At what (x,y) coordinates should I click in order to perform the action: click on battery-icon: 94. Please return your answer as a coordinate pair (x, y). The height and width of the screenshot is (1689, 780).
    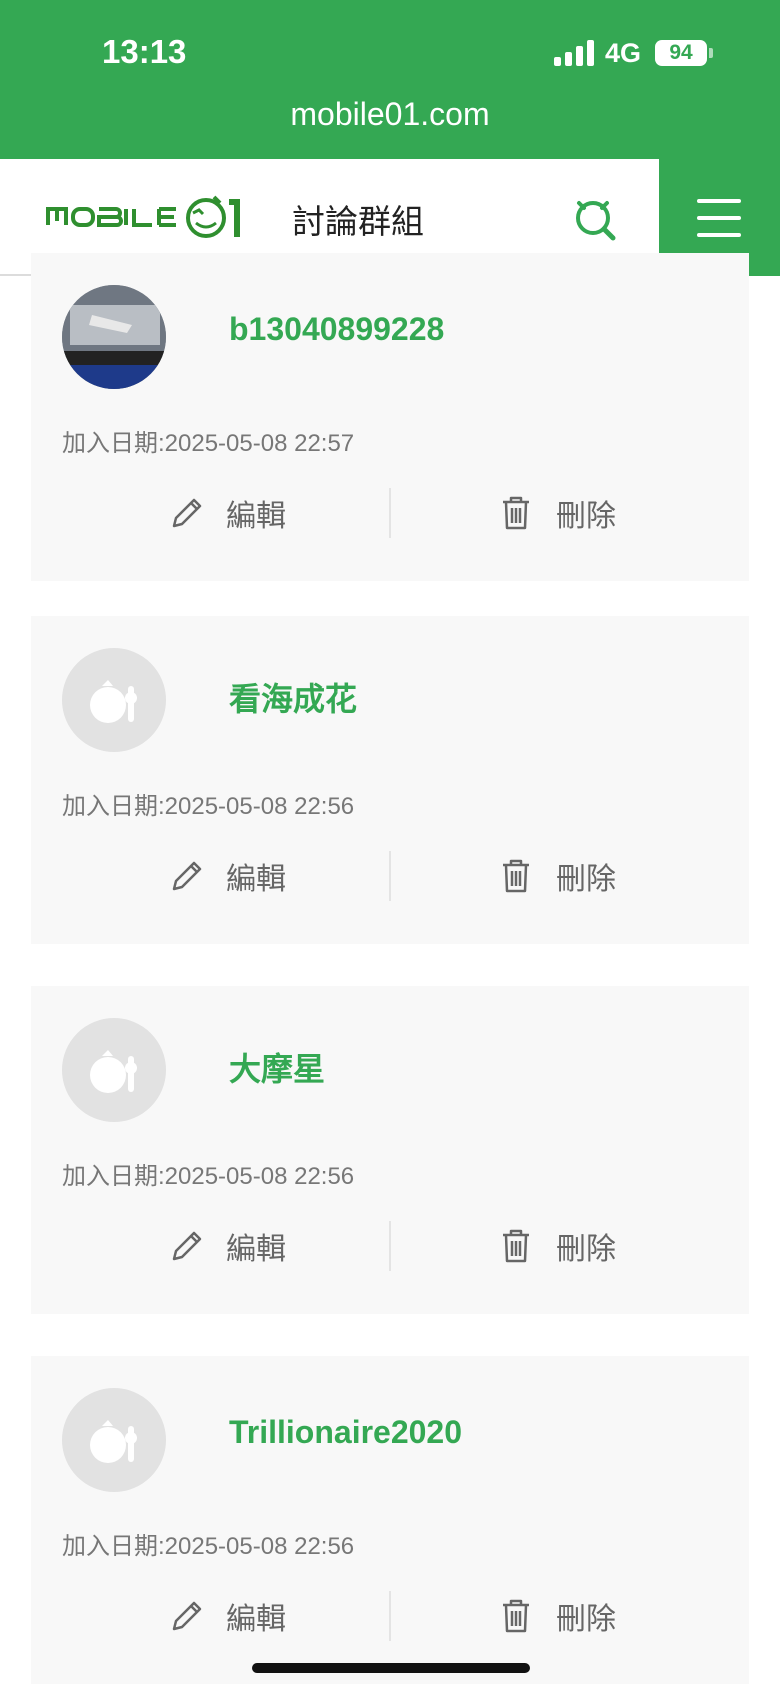
    Looking at the image, I should click on (681, 53).